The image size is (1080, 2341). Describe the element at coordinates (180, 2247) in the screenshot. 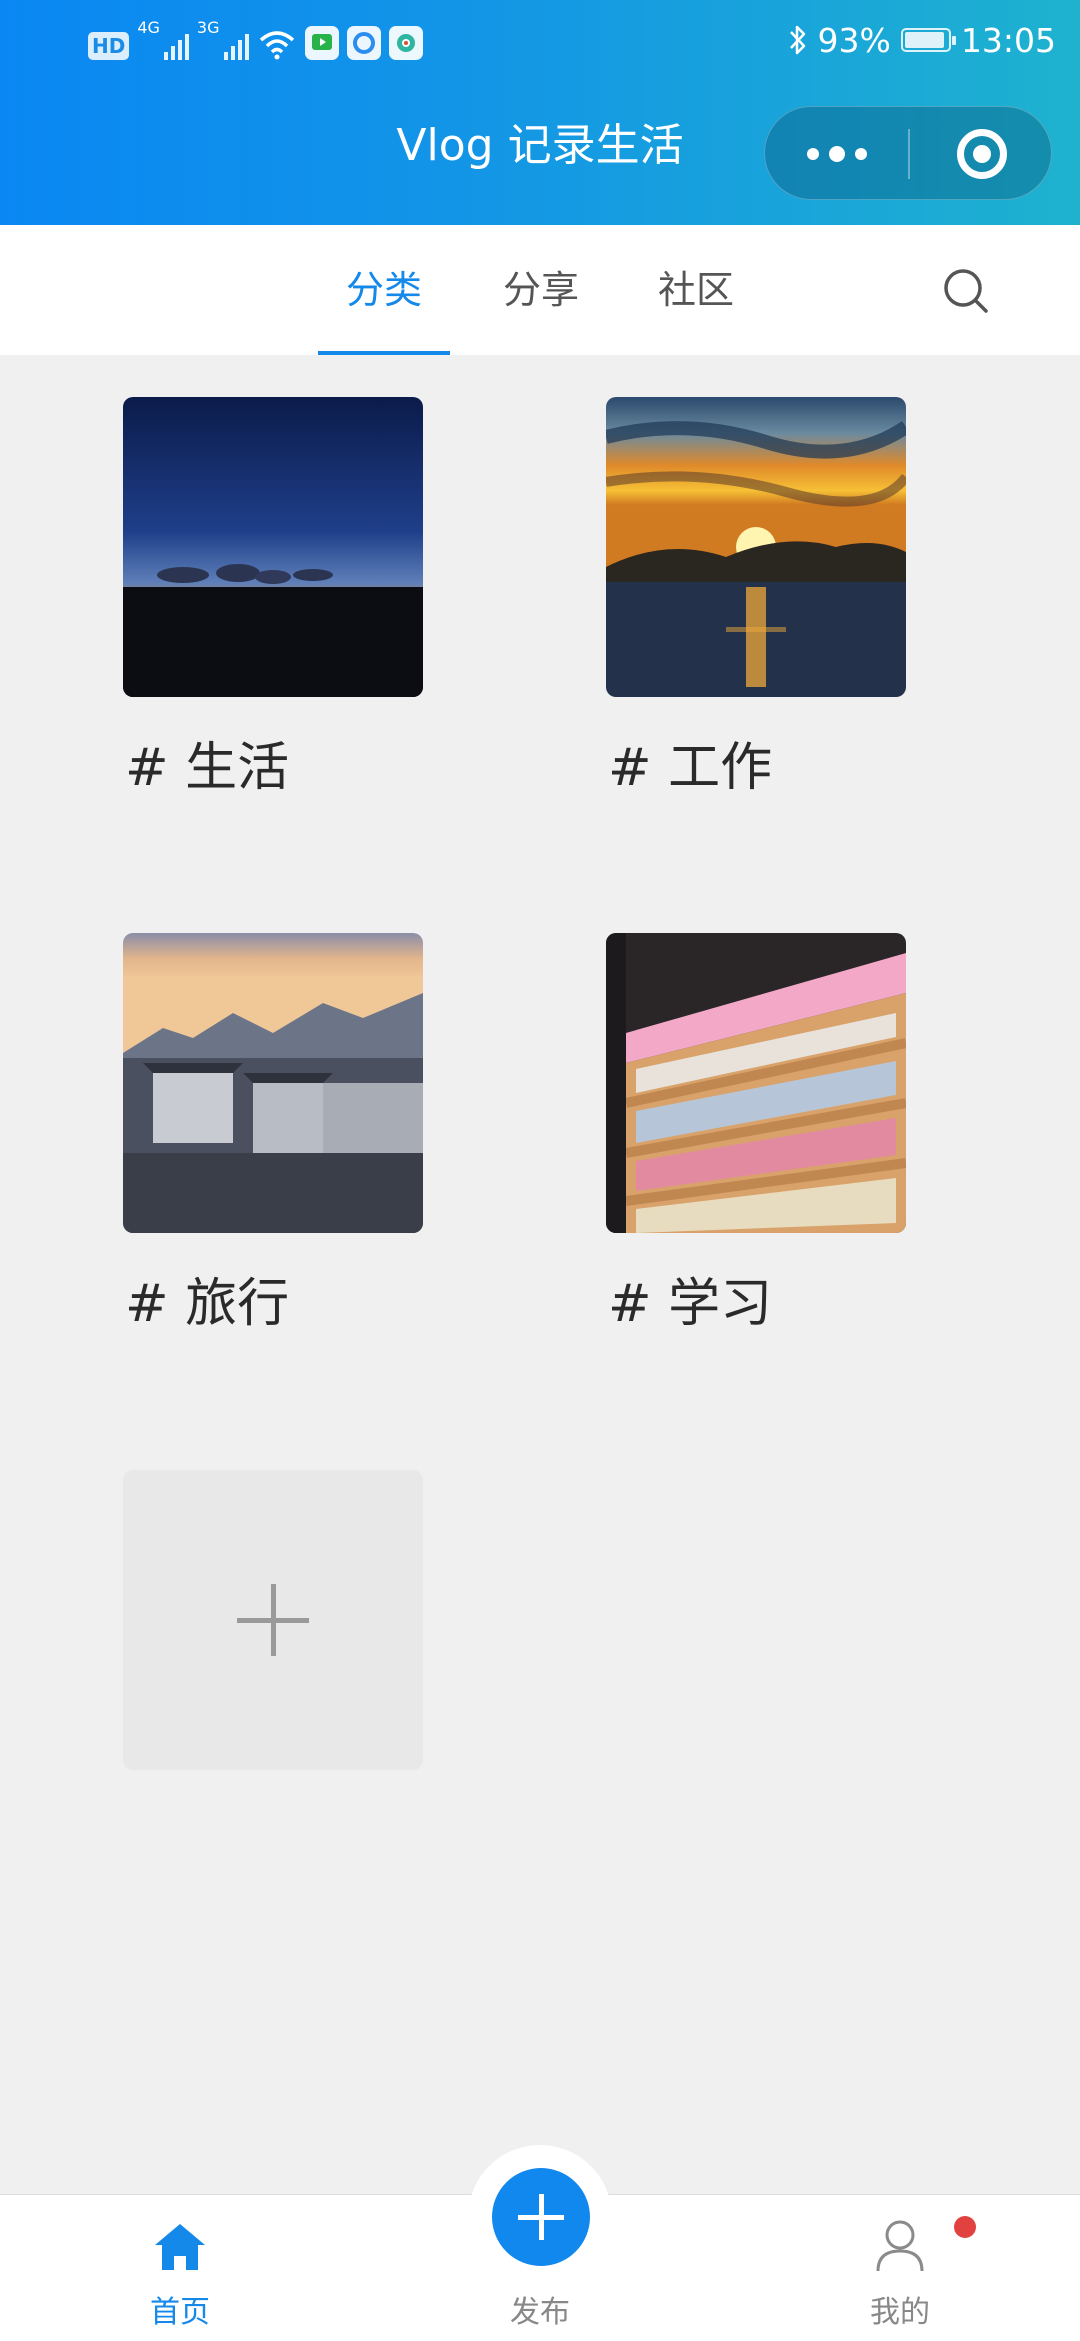

I see `home-icon` at that location.